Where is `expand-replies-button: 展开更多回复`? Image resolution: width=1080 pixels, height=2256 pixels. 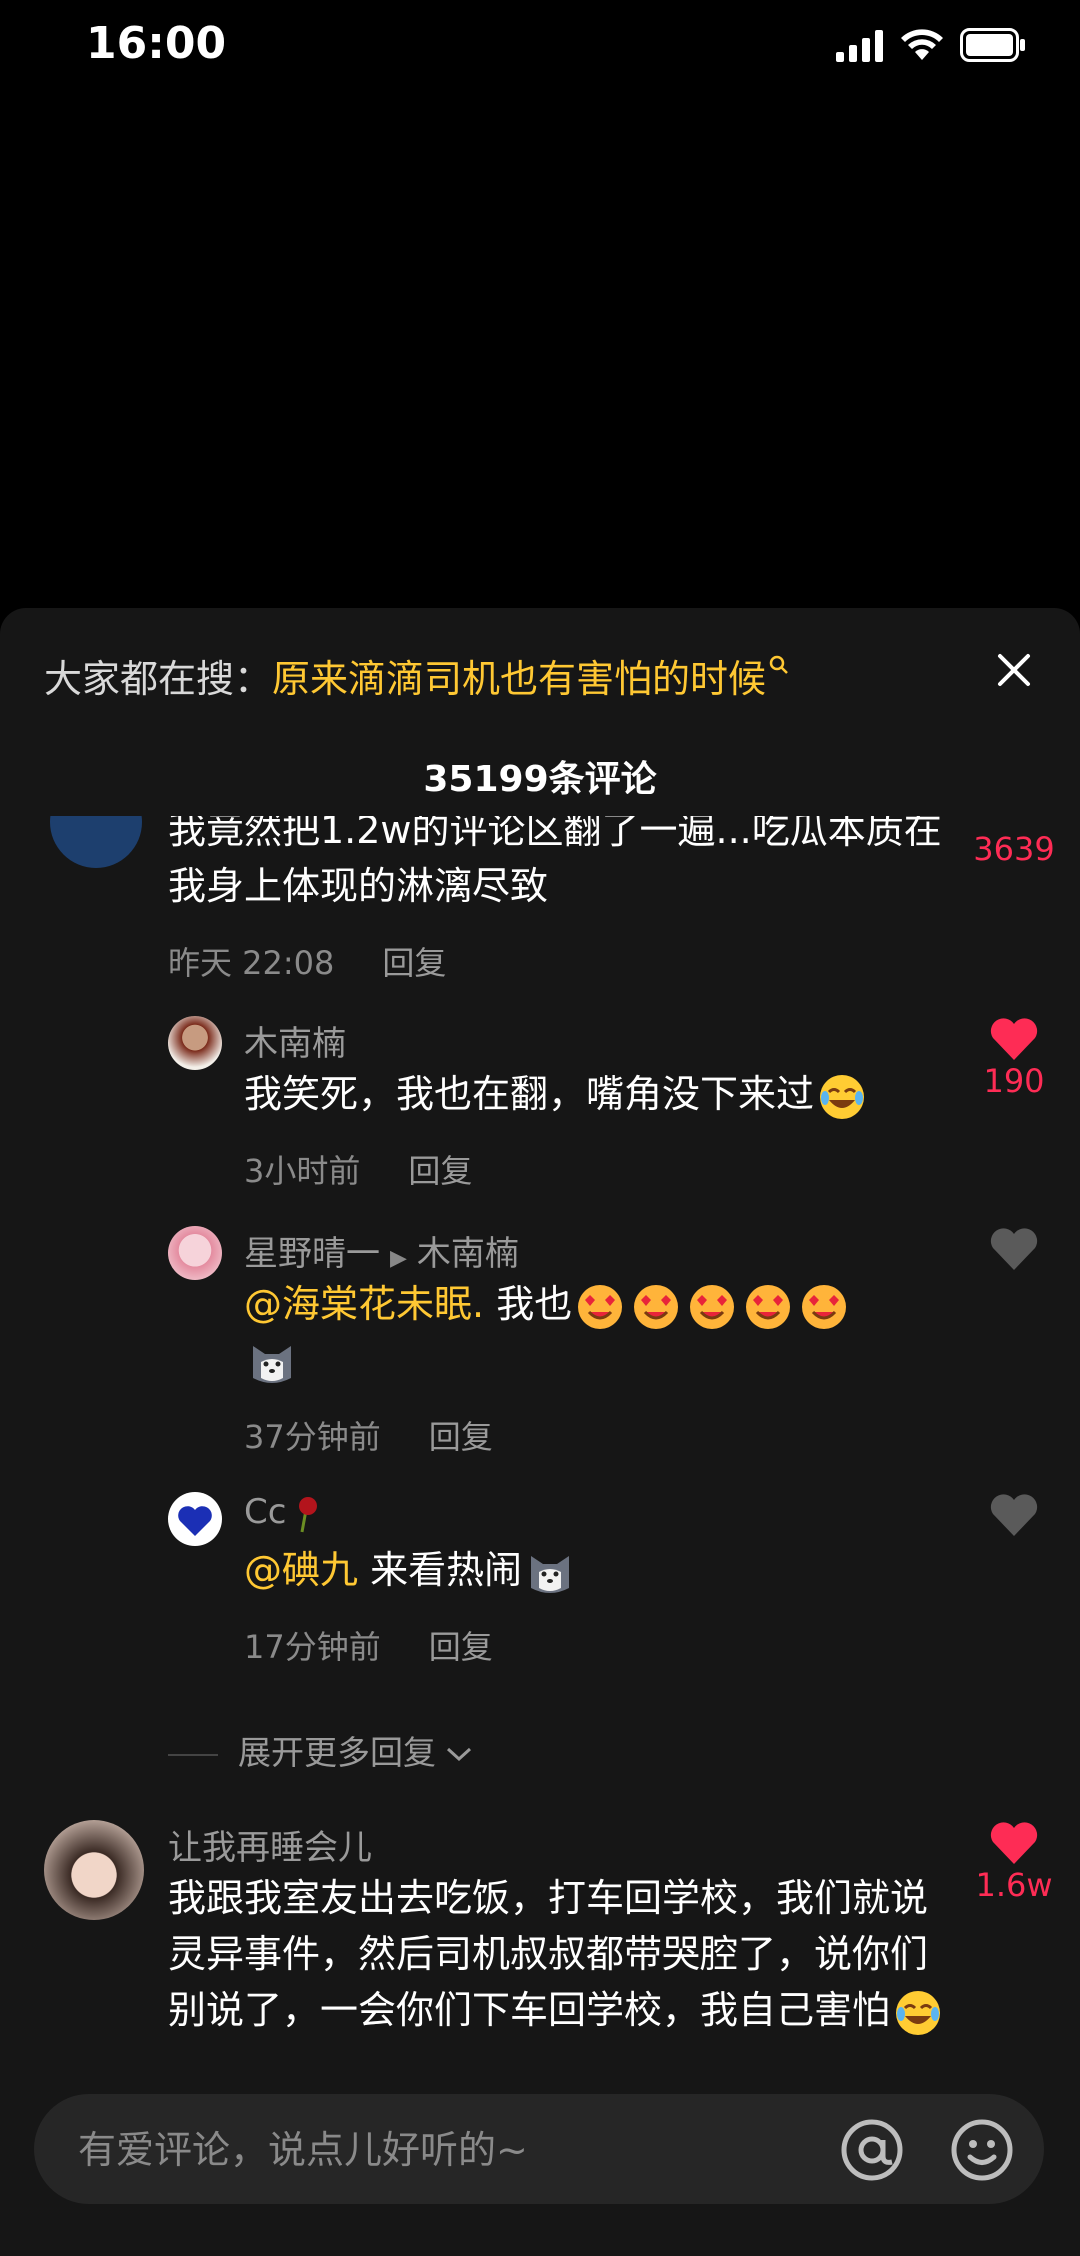
expand-replies-button: 展开更多回复 is located at coordinates (321, 1750).